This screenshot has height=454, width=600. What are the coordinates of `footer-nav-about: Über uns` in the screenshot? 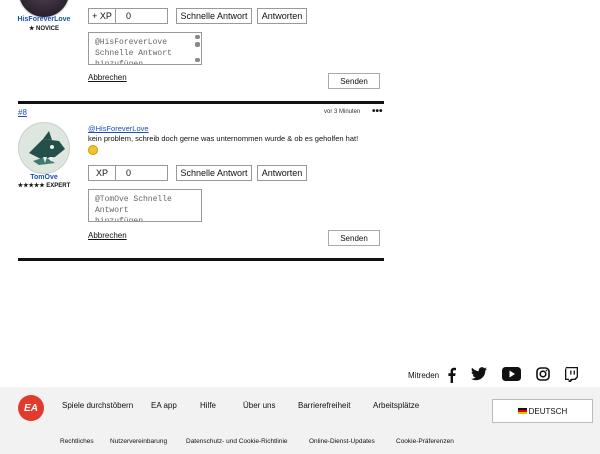 It's located at (259, 405).